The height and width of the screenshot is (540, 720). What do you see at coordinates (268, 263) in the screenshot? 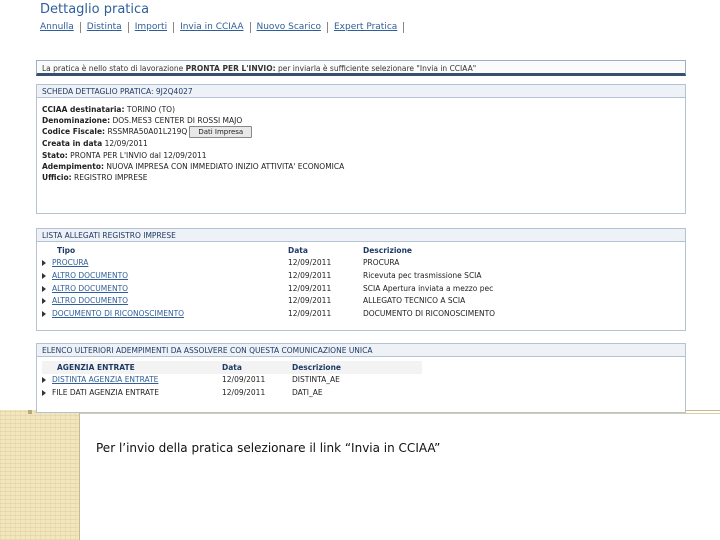
I see `table-row: PROCURA 12/09/2011 PROCURA` at bounding box center [268, 263].